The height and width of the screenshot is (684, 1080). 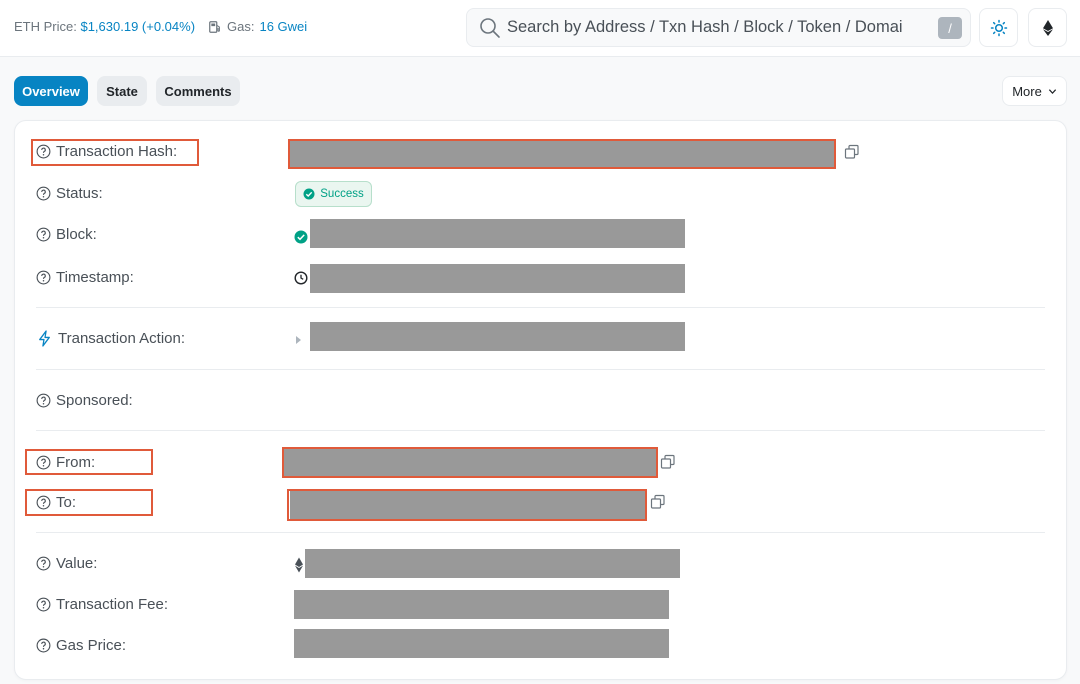 What do you see at coordinates (481, 604) in the screenshot?
I see `redacted-transaction-fee` at bounding box center [481, 604].